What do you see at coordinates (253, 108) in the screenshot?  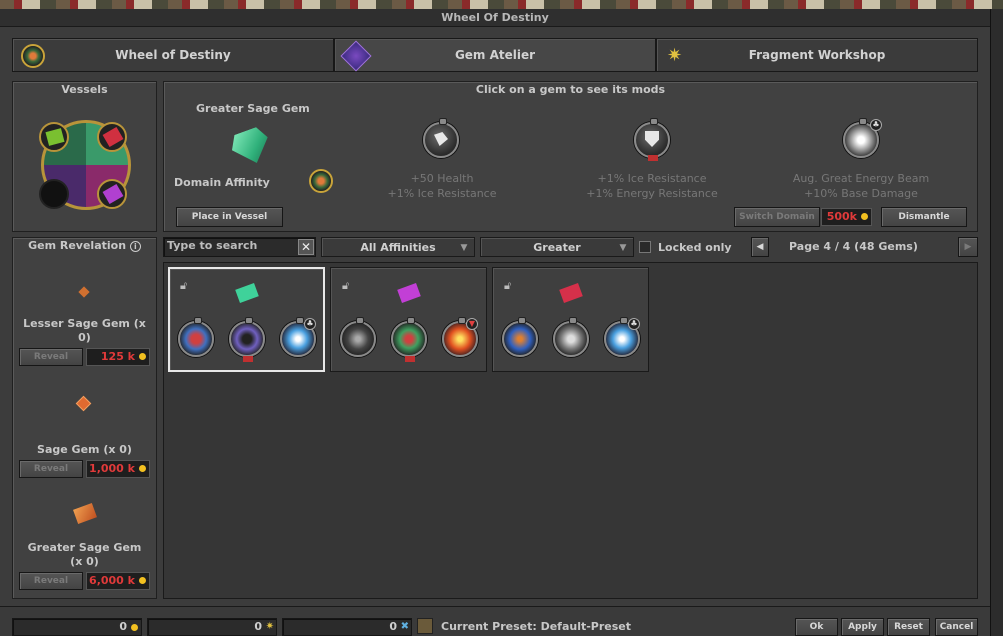 I see `detail-gem-name: Greater Sage Gem` at bounding box center [253, 108].